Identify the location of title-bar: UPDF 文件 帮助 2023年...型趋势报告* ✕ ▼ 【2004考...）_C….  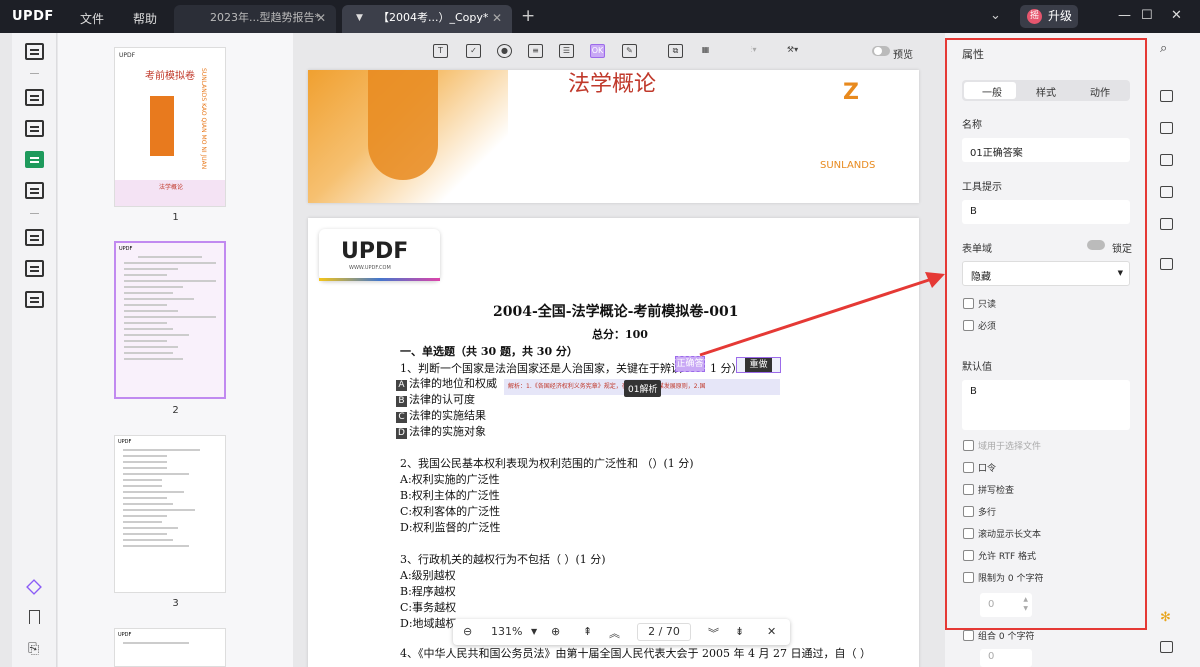
(600, 16).